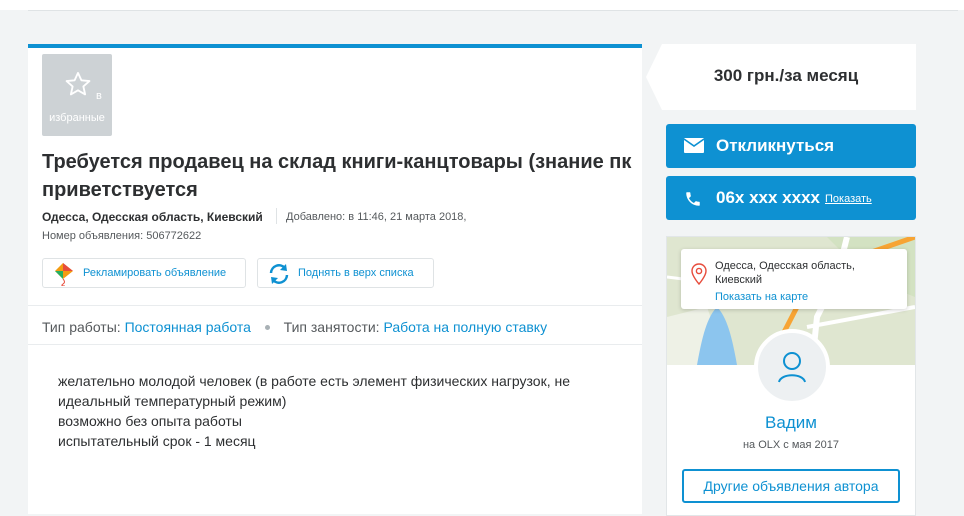  I want to click on listing-added-date: Добавлено: в 11:46, 21 марта 2018,, so click(376, 217).